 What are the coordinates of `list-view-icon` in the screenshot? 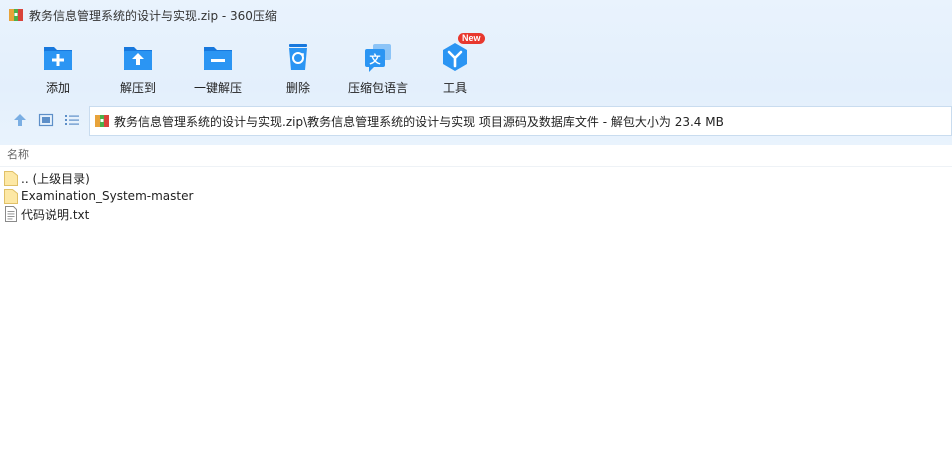 It's located at (72, 120).